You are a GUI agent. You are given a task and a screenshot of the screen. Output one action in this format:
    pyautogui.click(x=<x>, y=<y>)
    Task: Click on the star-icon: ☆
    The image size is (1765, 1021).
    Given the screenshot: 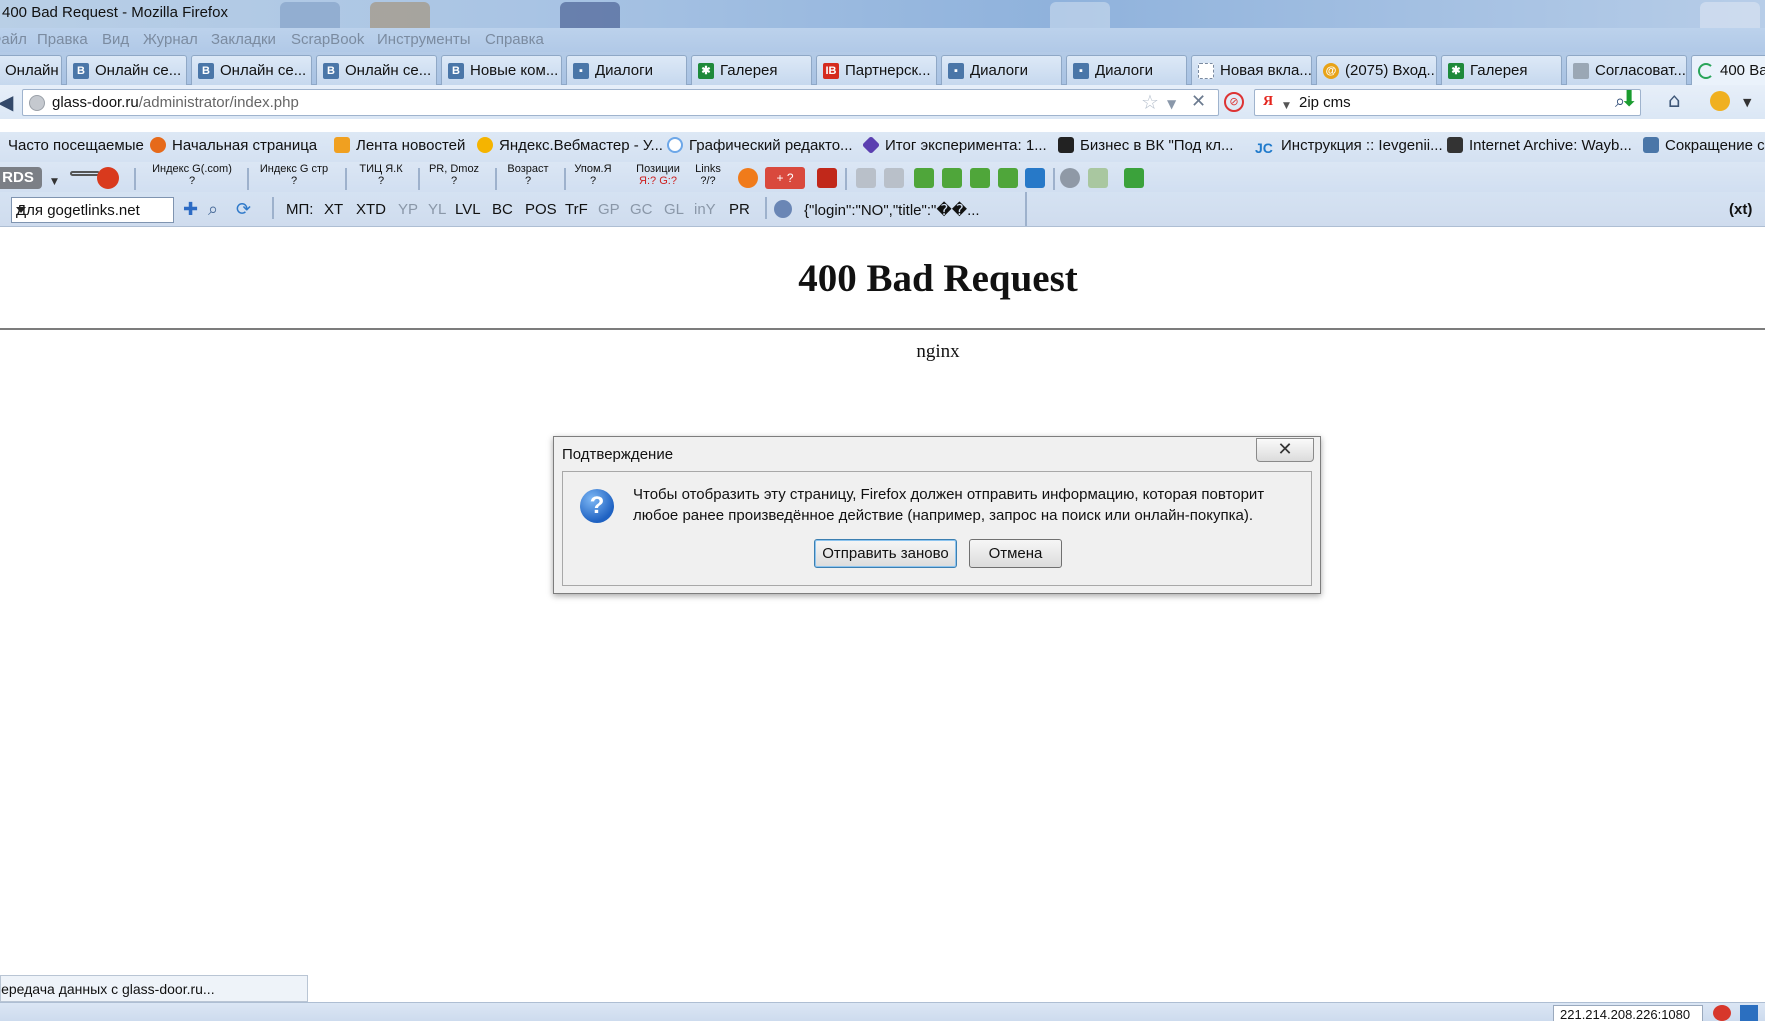 What is the action you would take?
    pyautogui.click(x=1150, y=102)
    